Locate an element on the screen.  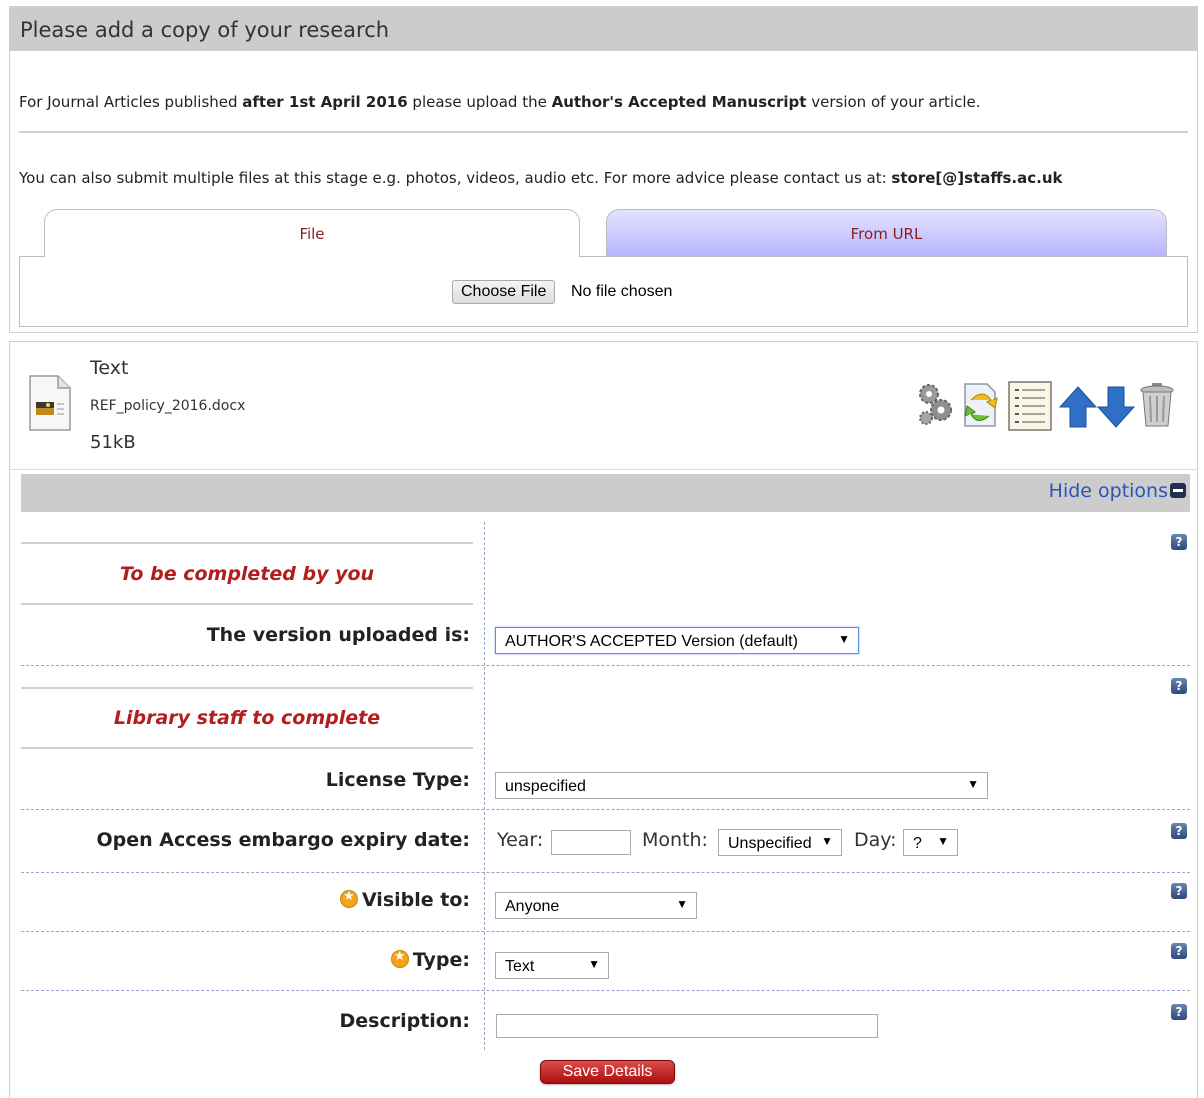
file-name: REF_policy_2016.docx is located at coordinates (168, 406).